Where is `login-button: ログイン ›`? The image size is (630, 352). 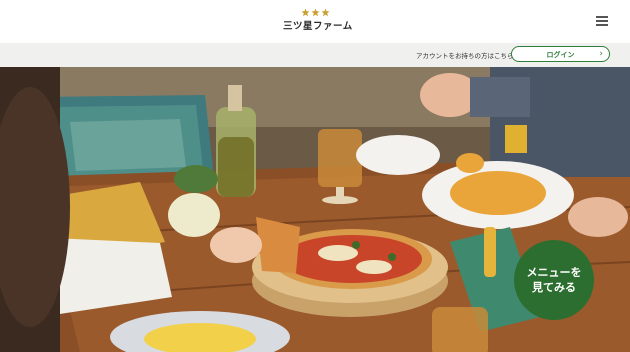 login-button: ログイン › is located at coordinates (560, 54).